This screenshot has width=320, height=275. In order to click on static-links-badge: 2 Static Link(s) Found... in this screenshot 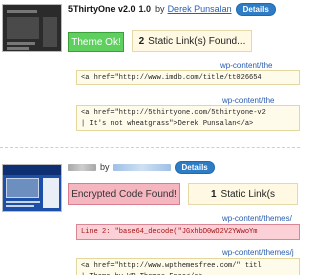, I will do `click(192, 41)`.